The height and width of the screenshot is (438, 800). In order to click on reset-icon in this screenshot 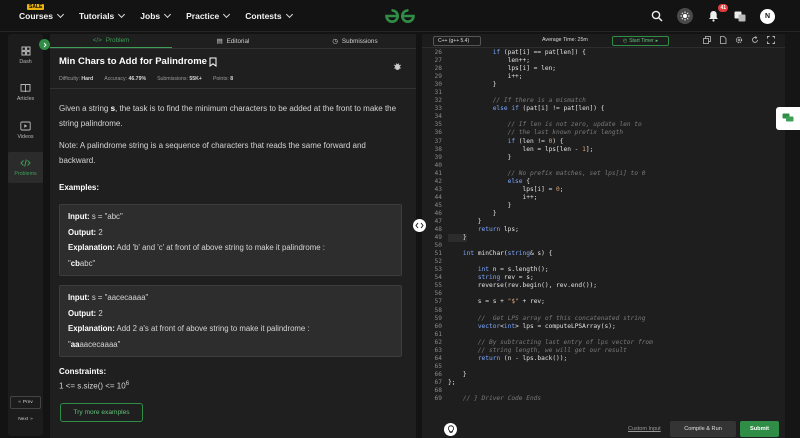, I will do `click(755, 40)`.